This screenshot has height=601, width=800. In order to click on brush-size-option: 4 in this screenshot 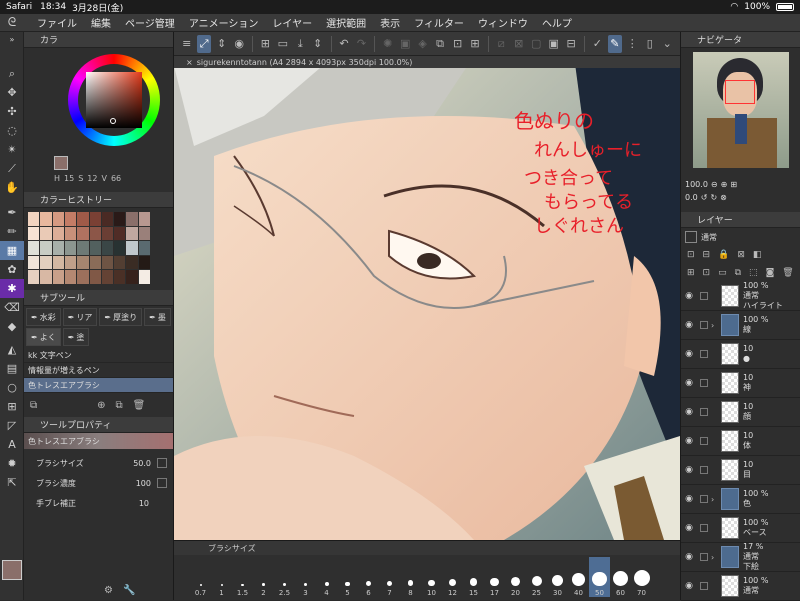, I will do `click(326, 577)`.